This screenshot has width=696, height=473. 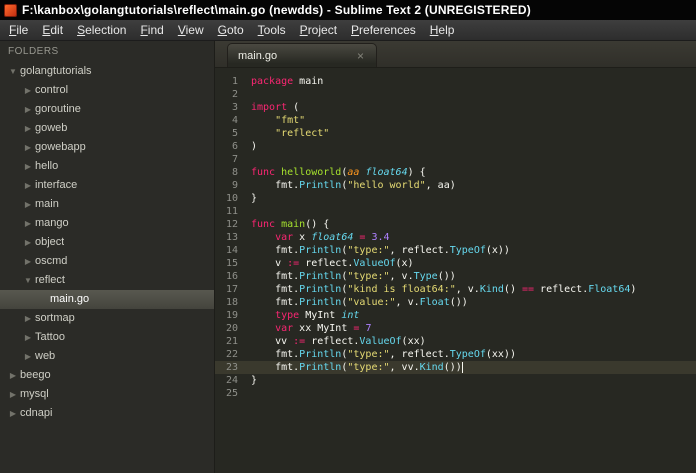 What do you see at coordinates (332, 237) in the screenshot?
I see `code-text: var x float64 = 3.4` at bounding box center [332, 237].